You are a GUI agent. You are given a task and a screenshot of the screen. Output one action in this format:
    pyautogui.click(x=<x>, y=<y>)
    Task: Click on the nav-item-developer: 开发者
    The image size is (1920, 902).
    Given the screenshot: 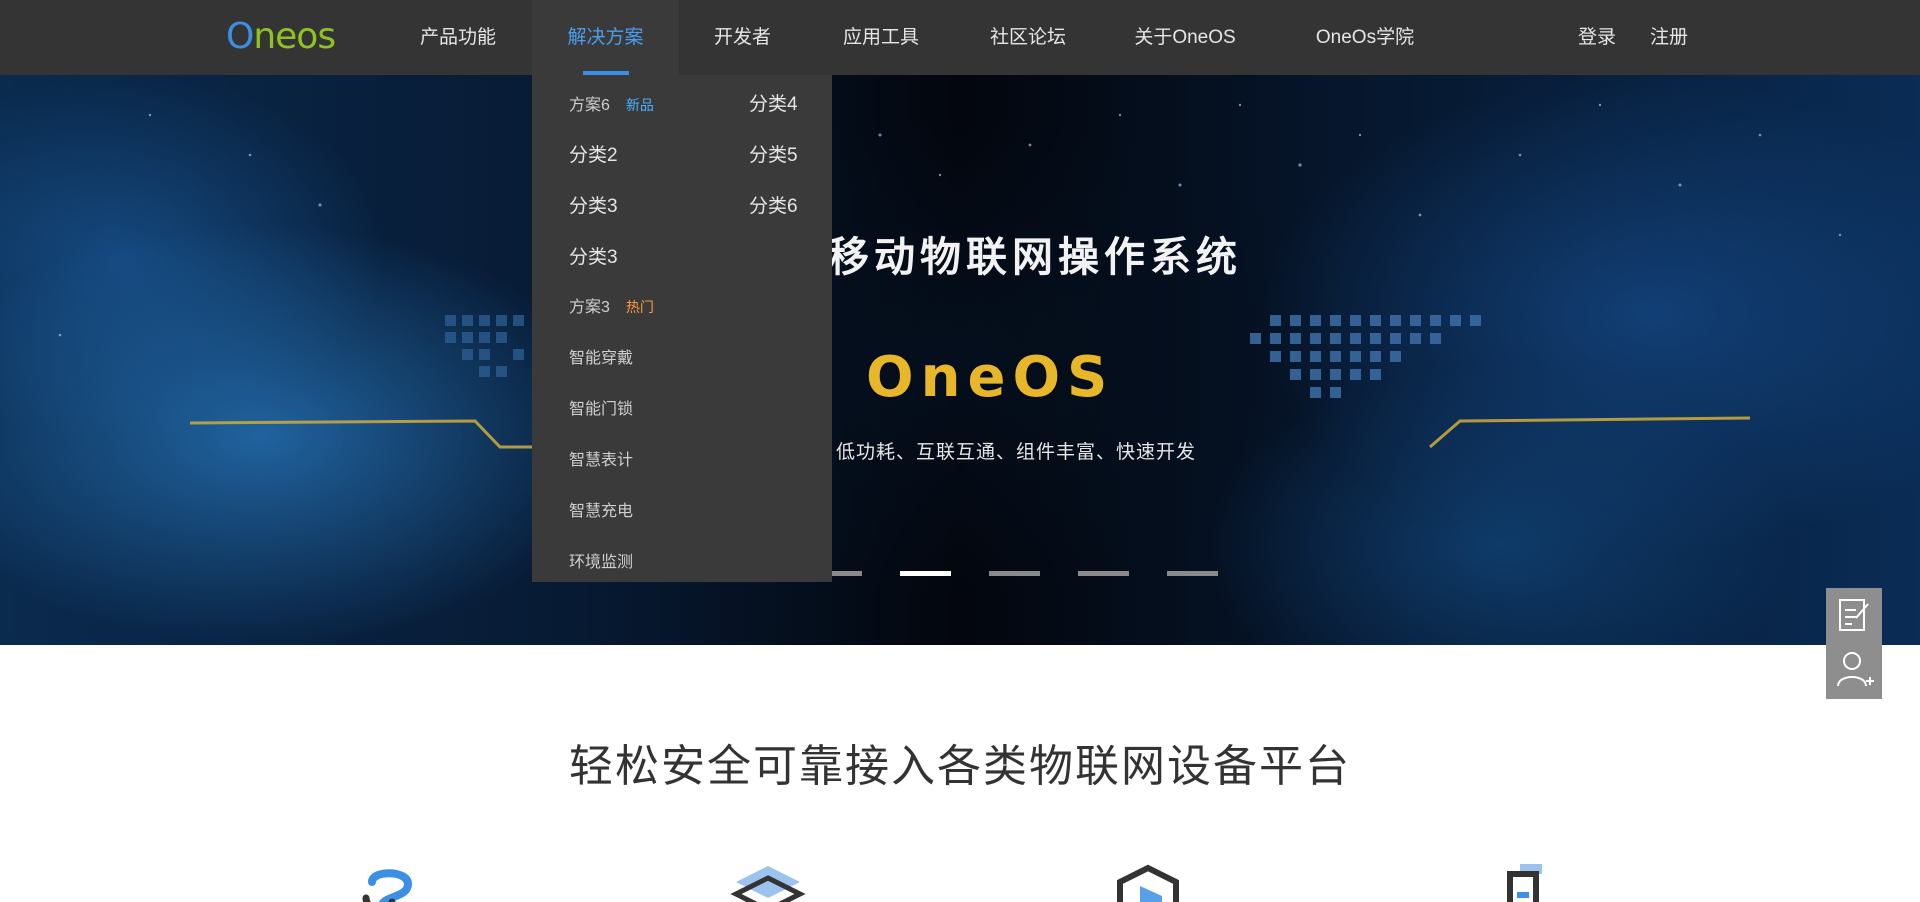 What is the action you would take?
    pyautogui.click(x=742, y=37)
    